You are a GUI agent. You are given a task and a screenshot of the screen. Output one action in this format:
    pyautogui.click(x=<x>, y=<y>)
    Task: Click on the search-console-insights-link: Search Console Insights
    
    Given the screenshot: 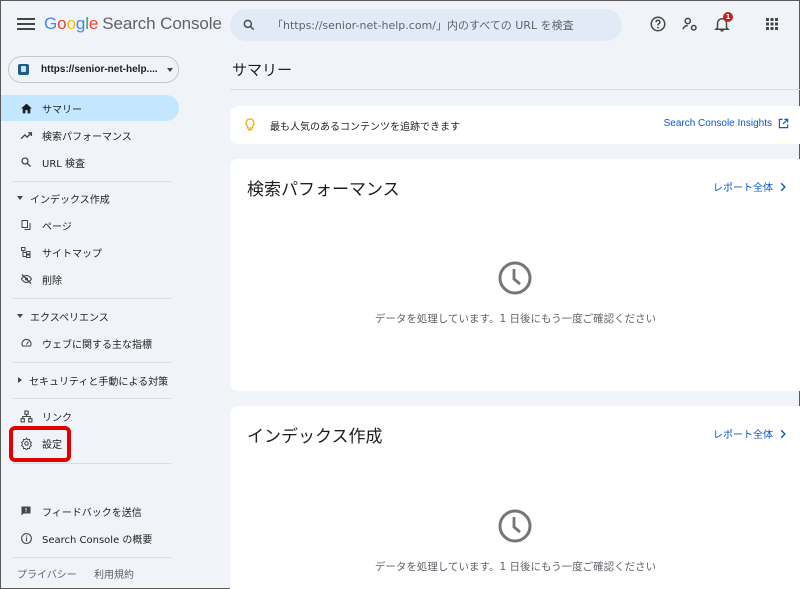 What is the action you would take?
    pyautogui.click(x=726, y=123)
    